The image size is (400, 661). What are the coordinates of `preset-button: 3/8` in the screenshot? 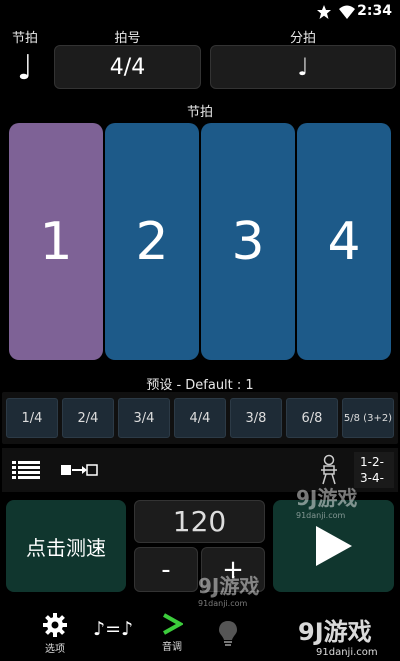 It's located at (256, 418).